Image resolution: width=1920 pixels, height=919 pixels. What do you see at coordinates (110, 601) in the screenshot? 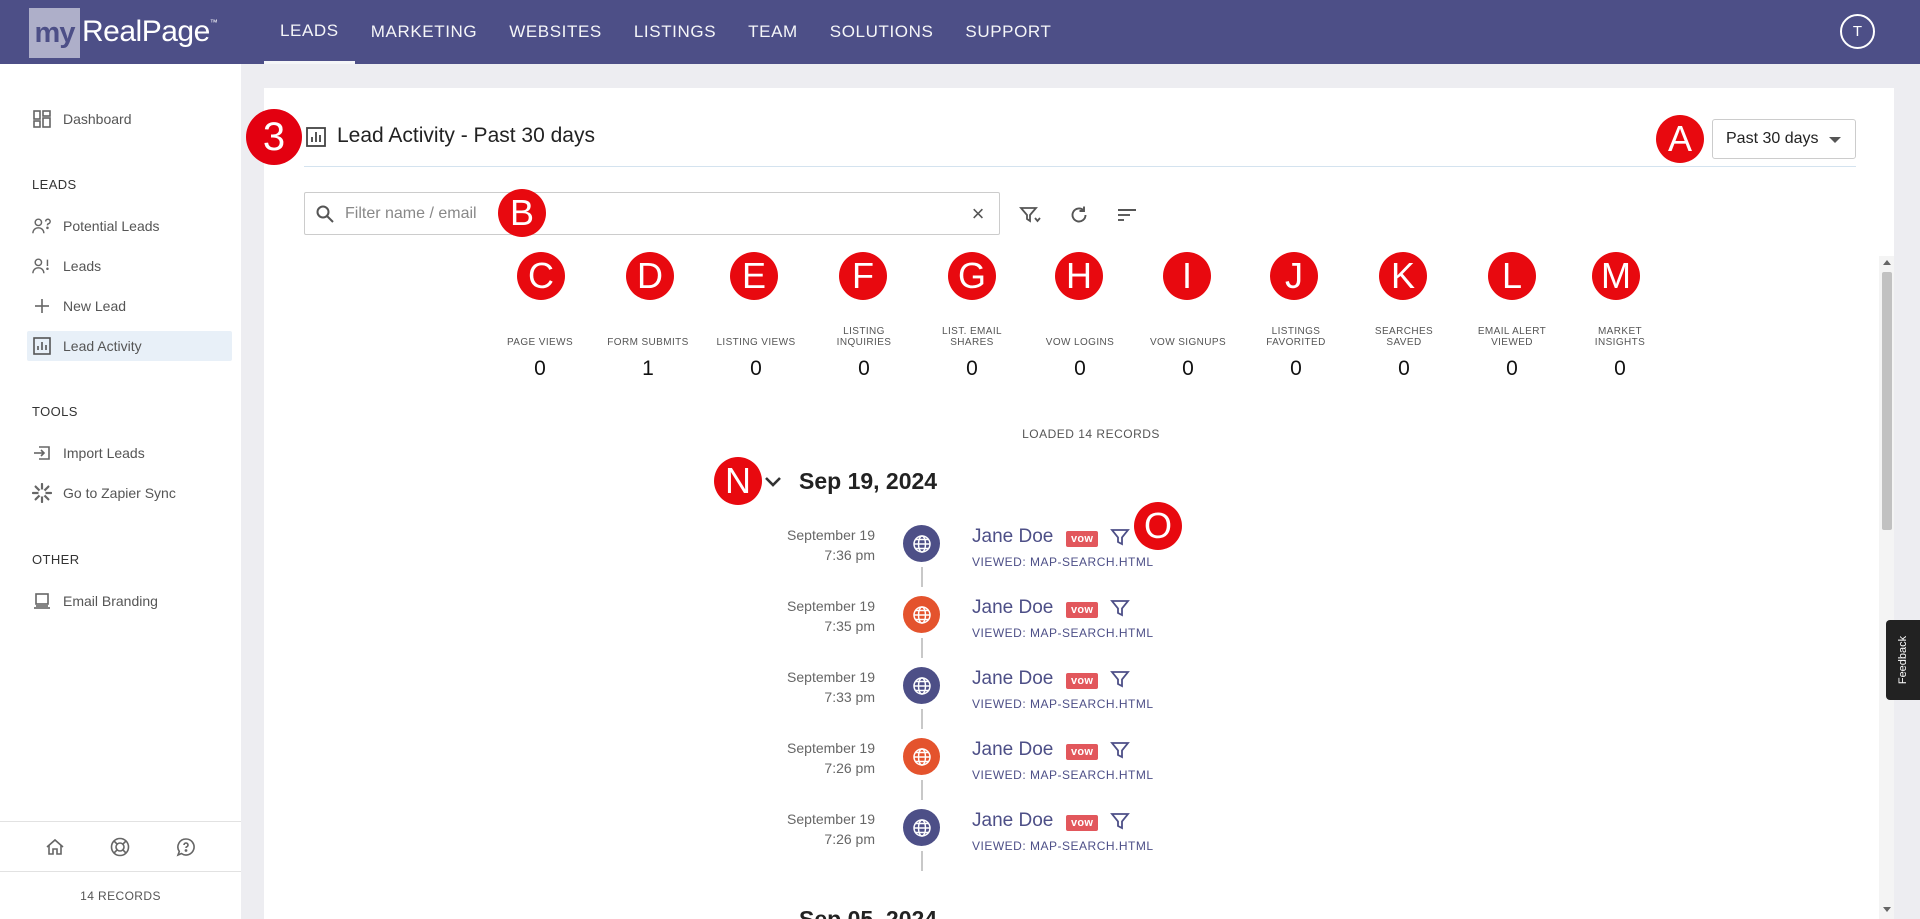
I see `sidebar-item-label: Email Branding` at bounding box center [110, 601].